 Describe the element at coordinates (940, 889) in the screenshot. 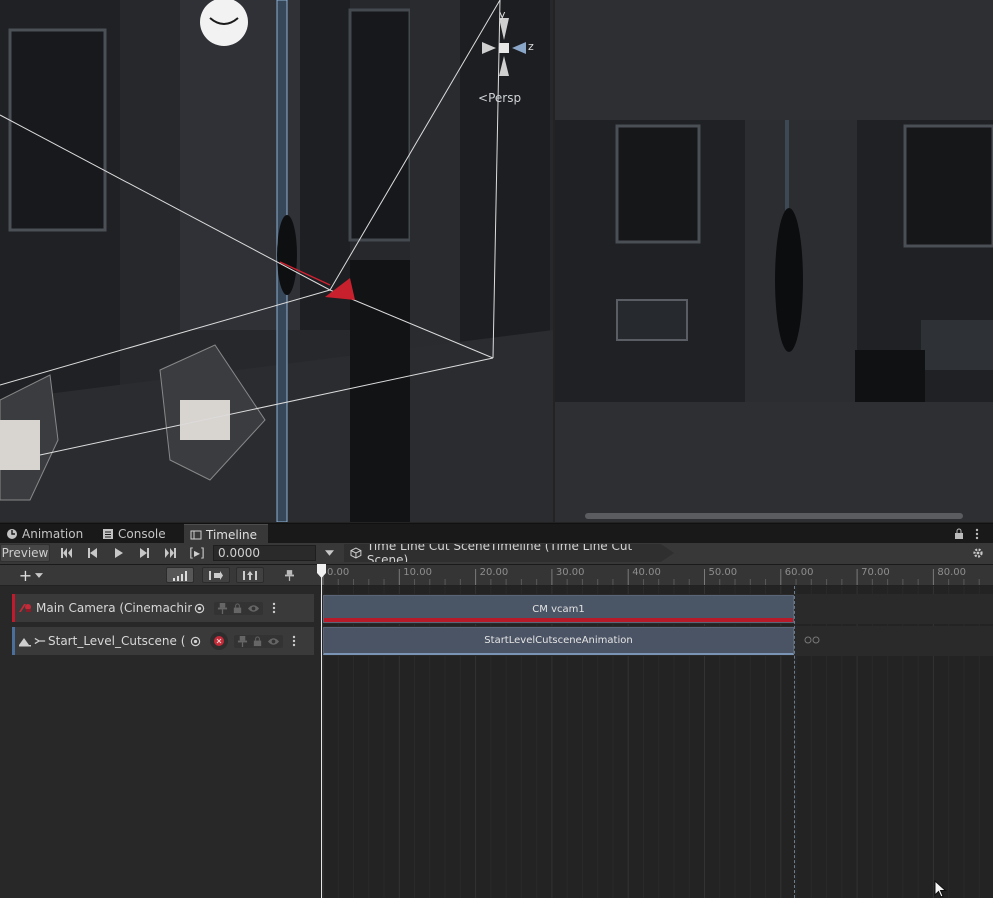

I see `mouse-cursor-icon` at that location.